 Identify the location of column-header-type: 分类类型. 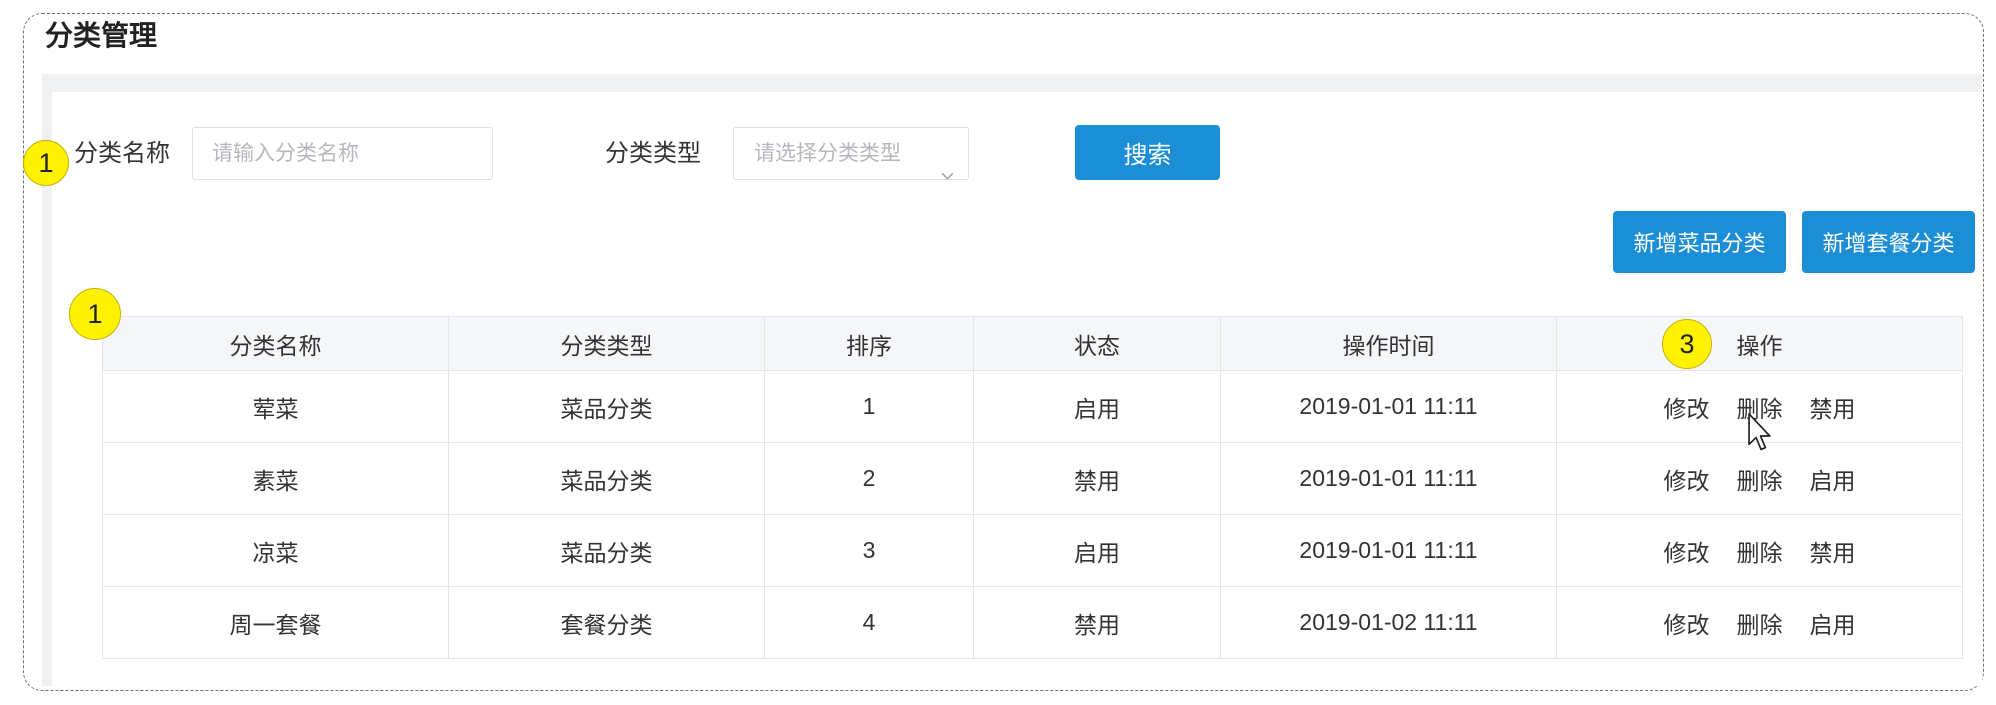
(606, 343).